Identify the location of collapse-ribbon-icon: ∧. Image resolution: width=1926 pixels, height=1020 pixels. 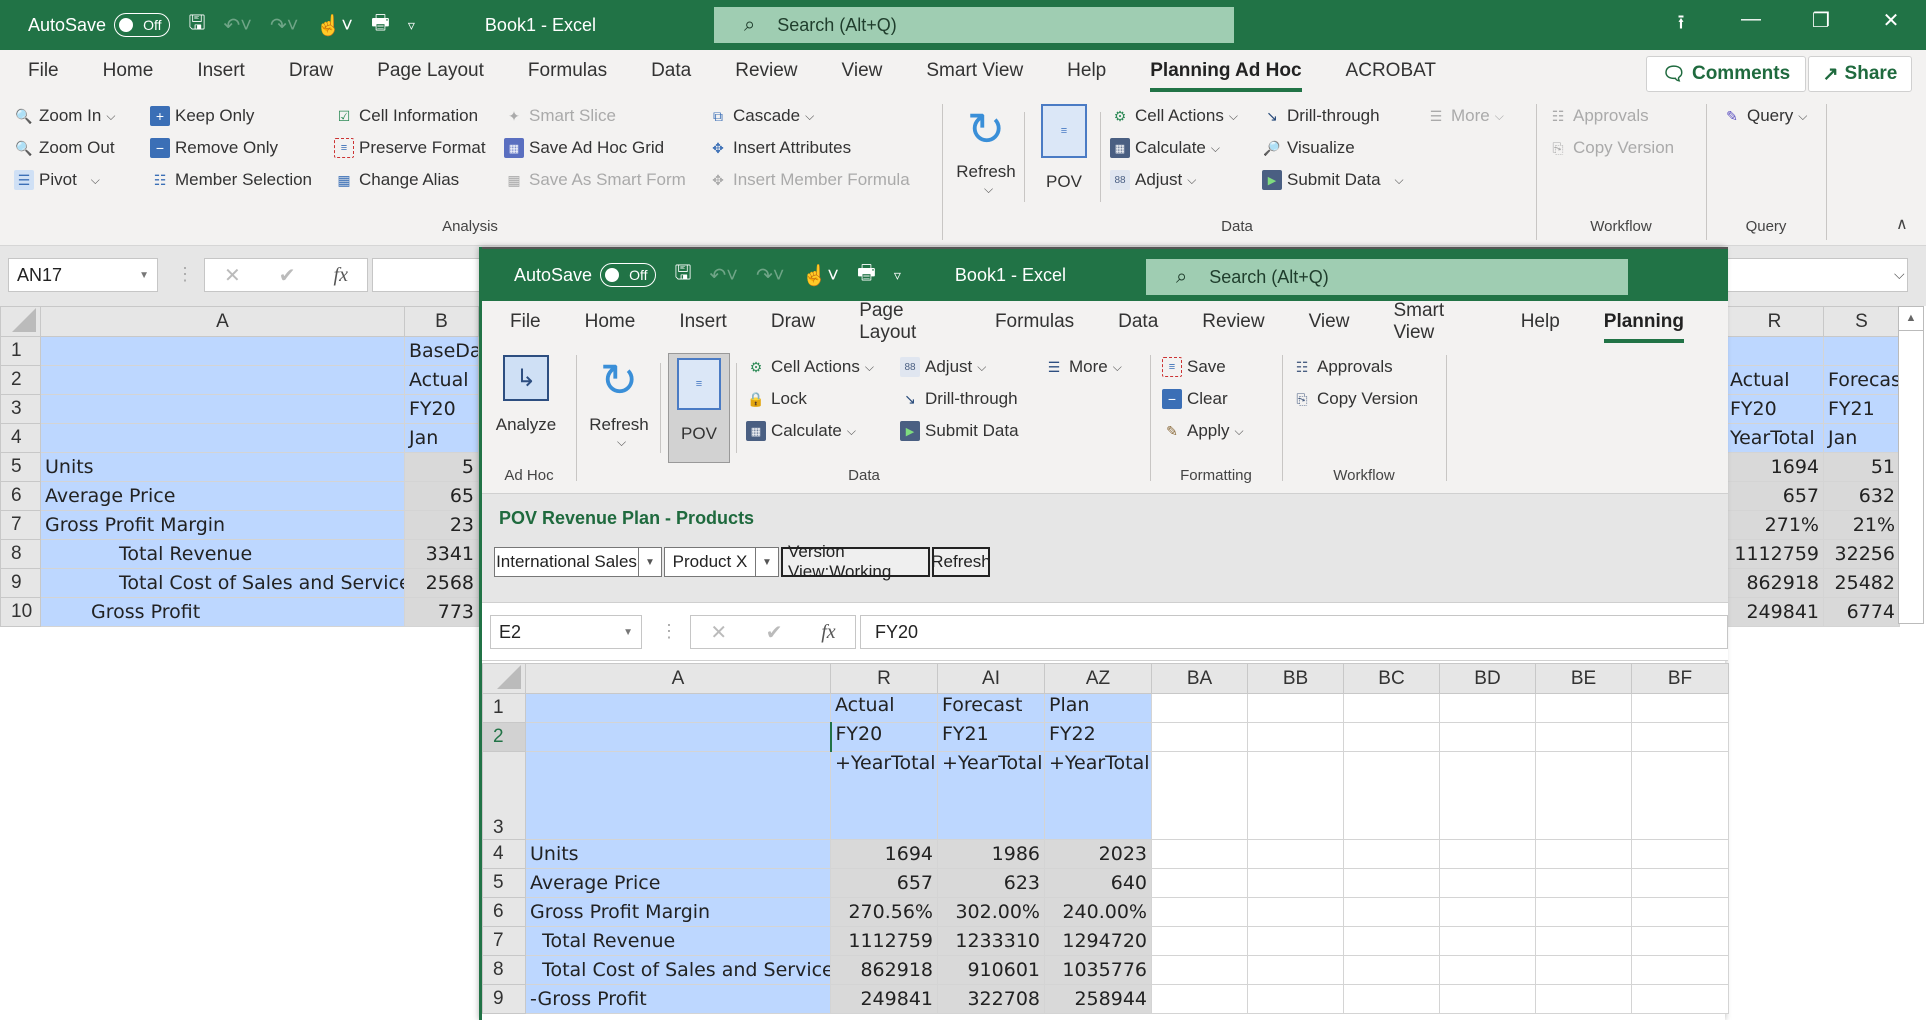
(1902, 224).